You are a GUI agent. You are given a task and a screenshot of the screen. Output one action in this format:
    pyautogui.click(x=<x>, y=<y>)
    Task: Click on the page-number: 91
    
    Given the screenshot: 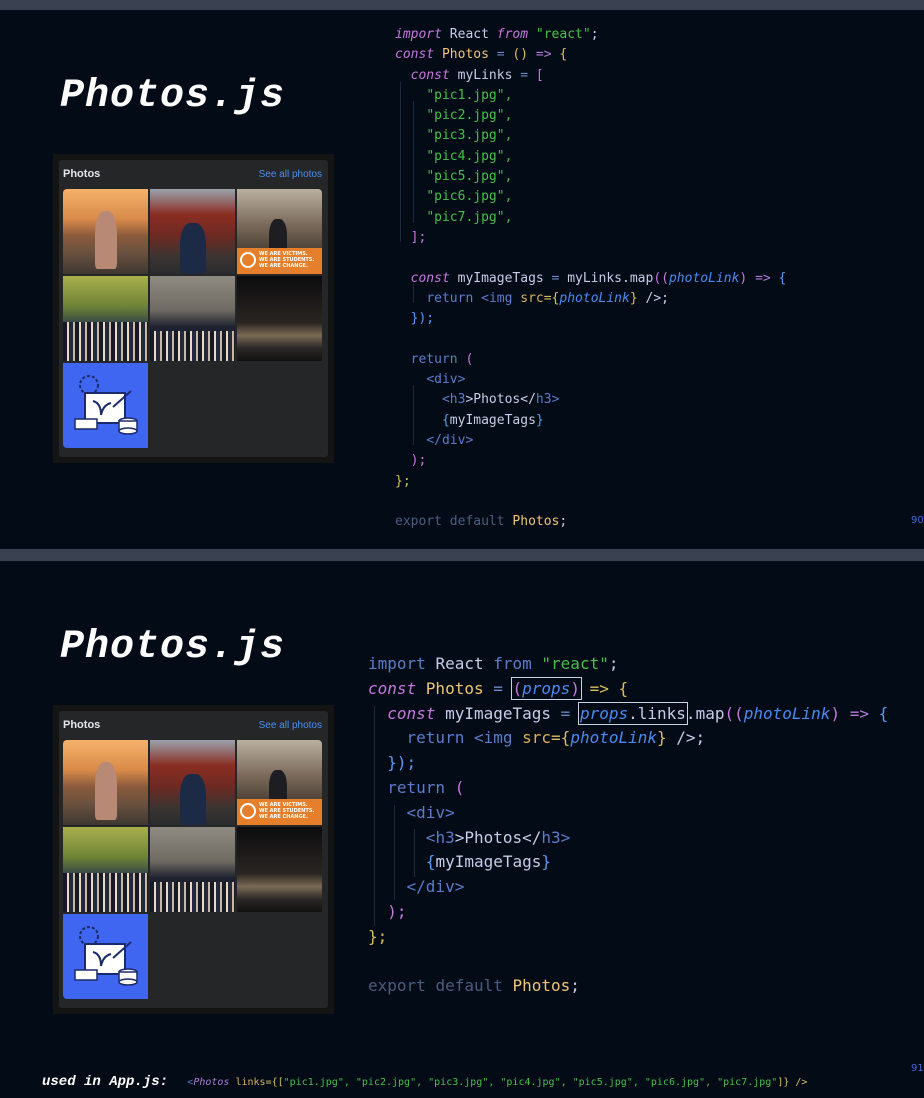 What is the action you would take?
    pyautogui.click(x=917, y=1068)
    